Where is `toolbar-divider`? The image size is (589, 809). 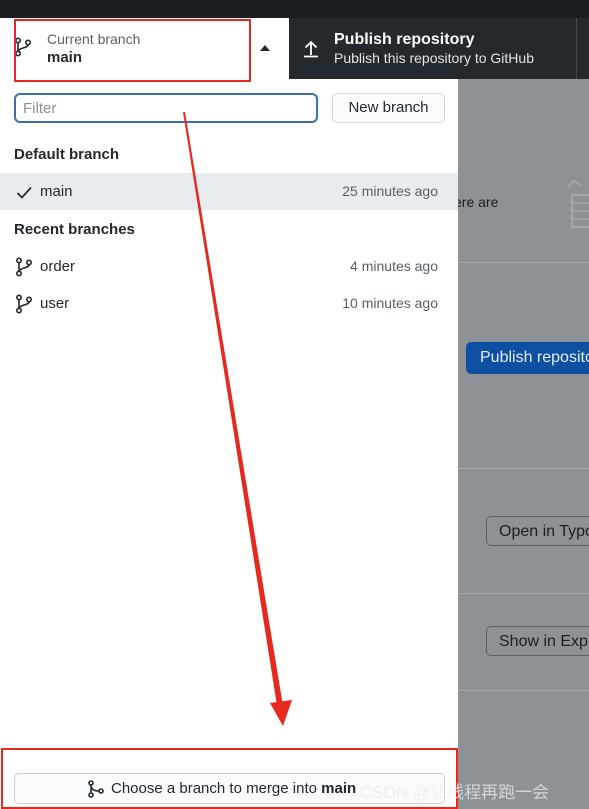
toolbar-divider is located at coordinates (576, 48).